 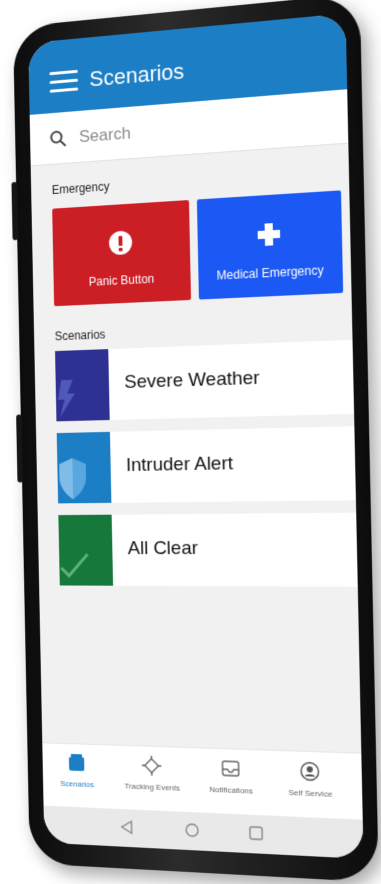 What do you see at coordinates (152, 765) in the screenshot?
I see `crosshair-icon` at bounding box center [152, 765].